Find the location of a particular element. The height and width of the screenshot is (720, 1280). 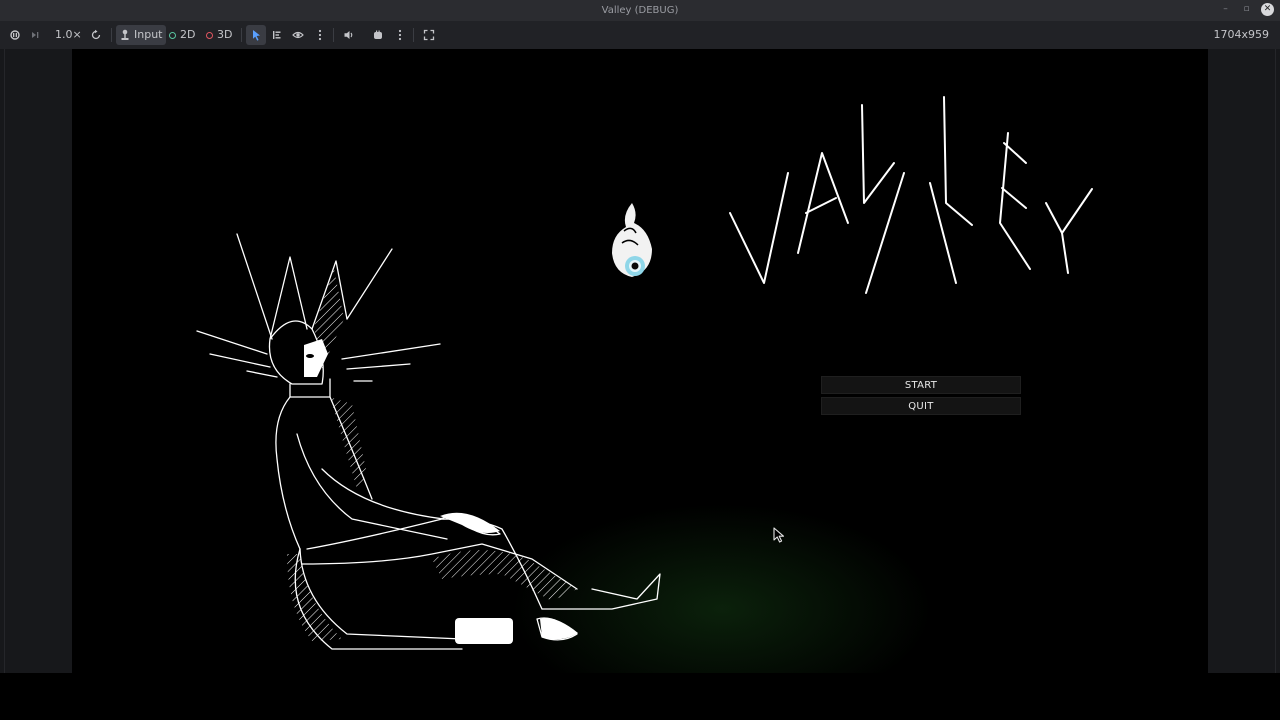

main-menu: START QUIT is located at coordinates (921, 397).